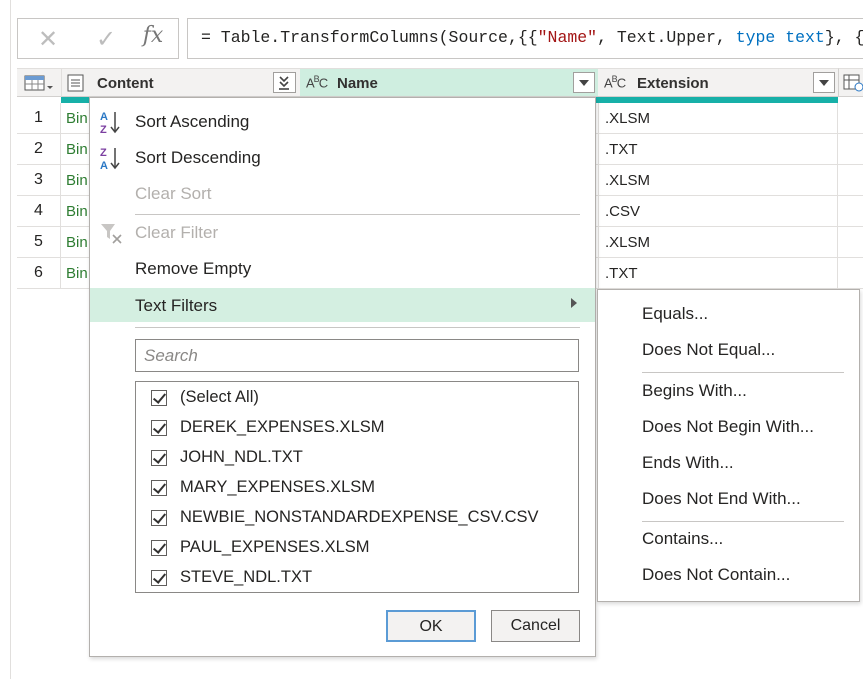 Image resolution: width=863 pixels, height=679 pixels. Describe the element at coordinates (282, 427) in the screenshot. I see `checkbox-label: DEREK_EXPENSES.XLSM` at that location.